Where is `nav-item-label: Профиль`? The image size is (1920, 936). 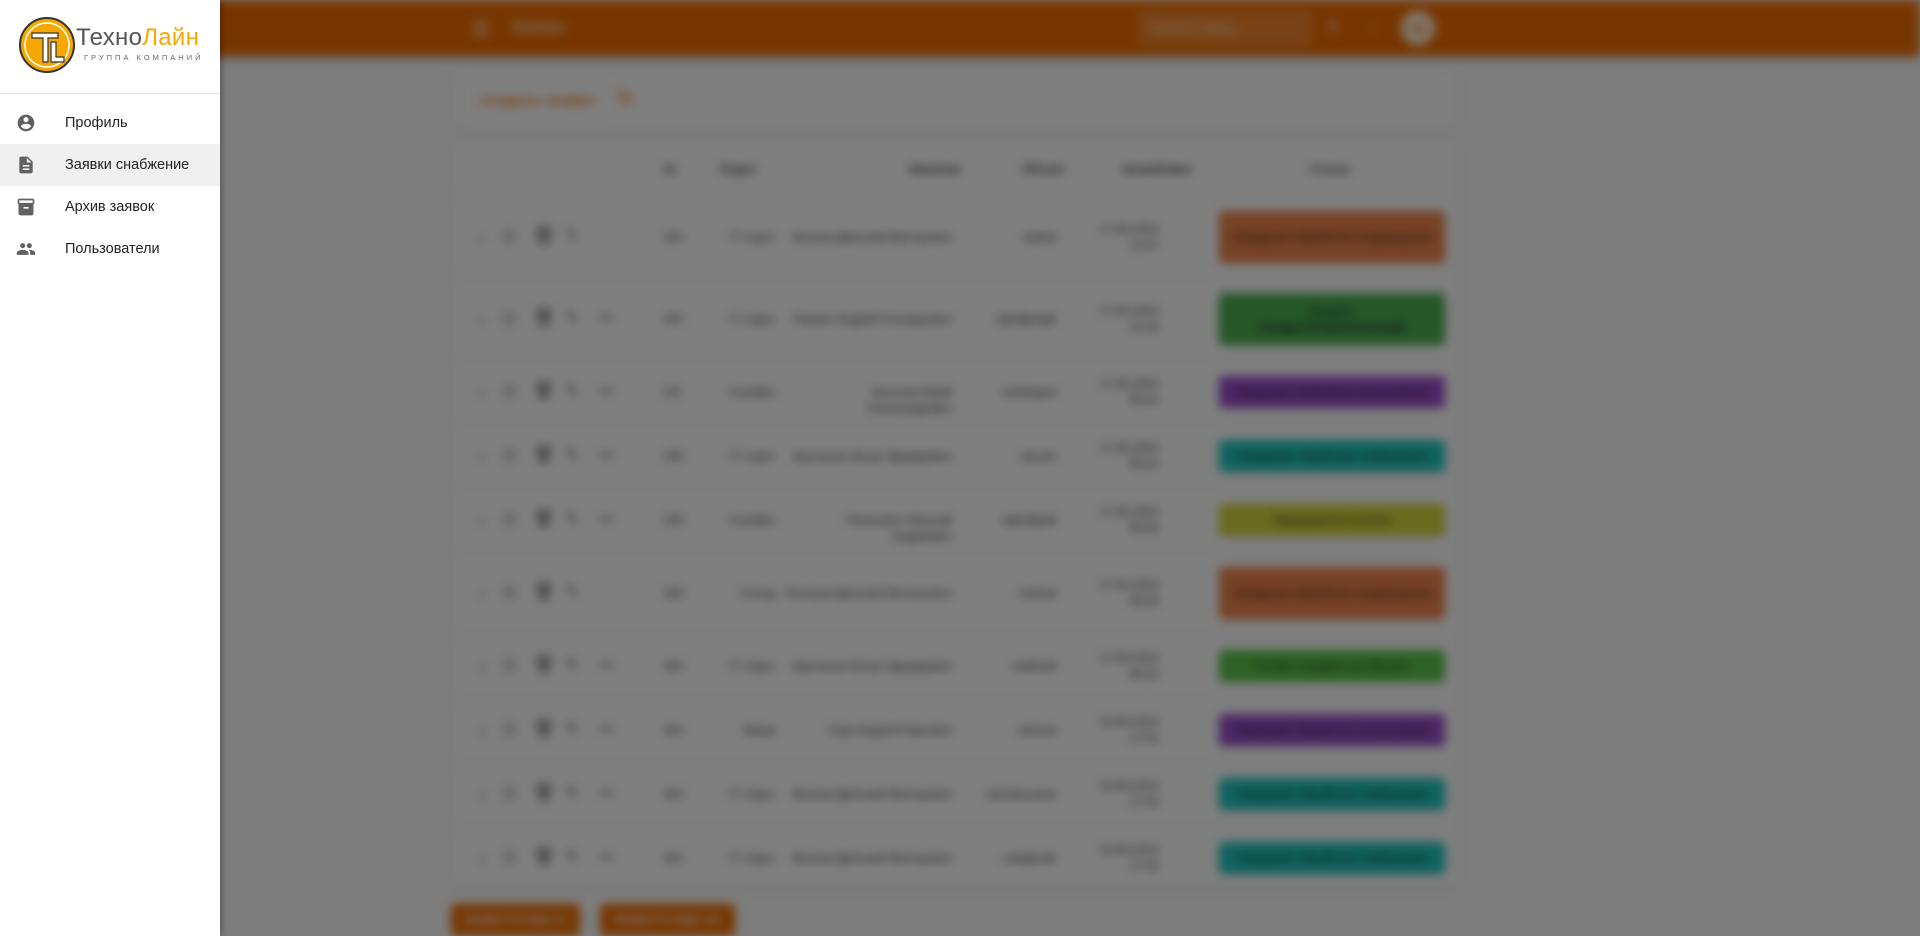 nav-item-label: Профиль is located at coordinates (96, 123).